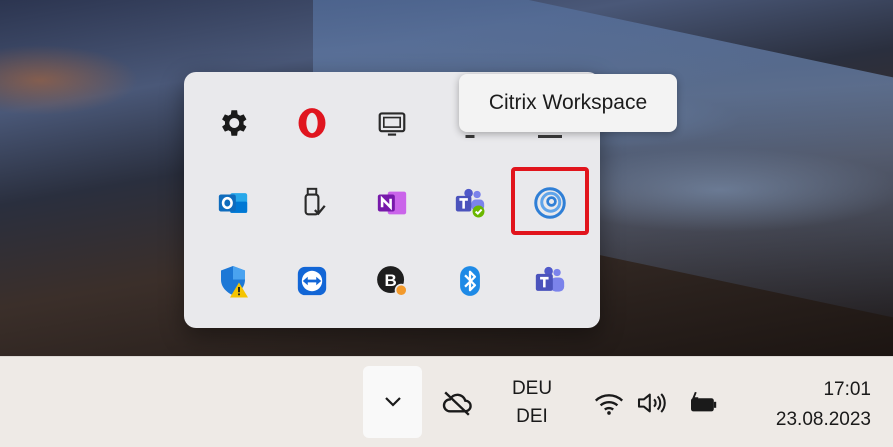 The height and width of the screenshot is (447, 893). What do you see at coordinates (823, 405) in the screenshot?
I see `system-clock: 17:01 23.08.2023` at bounding box center [823, 405].